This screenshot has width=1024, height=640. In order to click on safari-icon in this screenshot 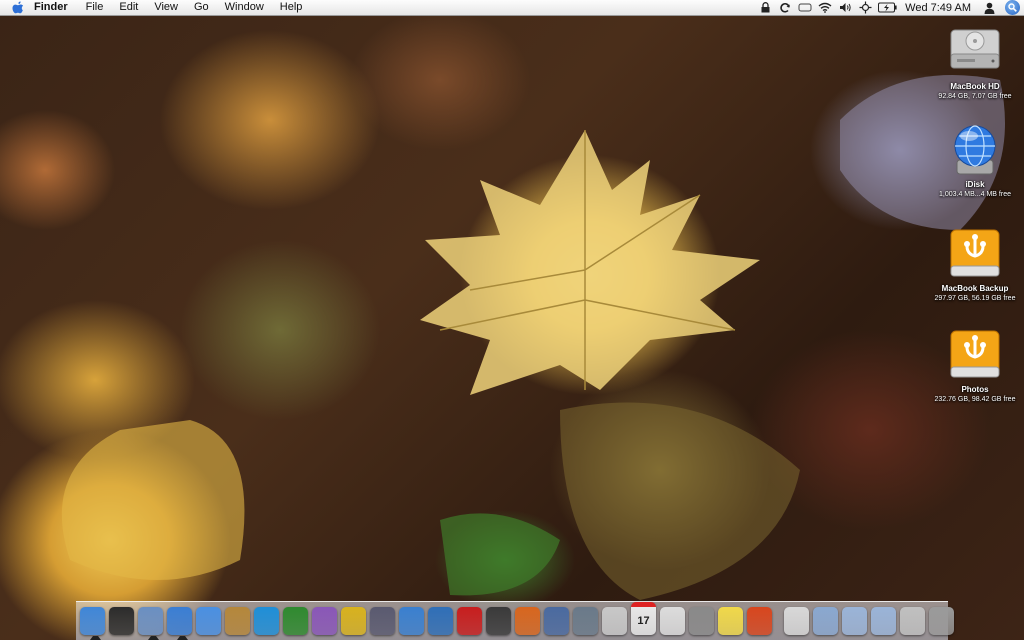, I will do `click(179, 623)`.